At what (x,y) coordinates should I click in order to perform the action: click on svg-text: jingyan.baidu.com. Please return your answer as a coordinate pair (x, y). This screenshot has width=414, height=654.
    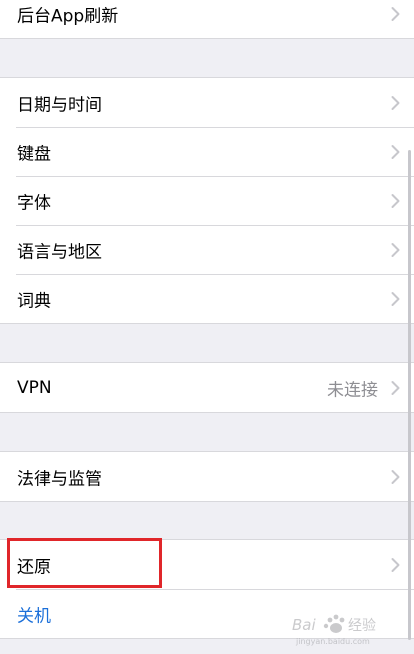
    Looking at the image, I should click on (332, 641).